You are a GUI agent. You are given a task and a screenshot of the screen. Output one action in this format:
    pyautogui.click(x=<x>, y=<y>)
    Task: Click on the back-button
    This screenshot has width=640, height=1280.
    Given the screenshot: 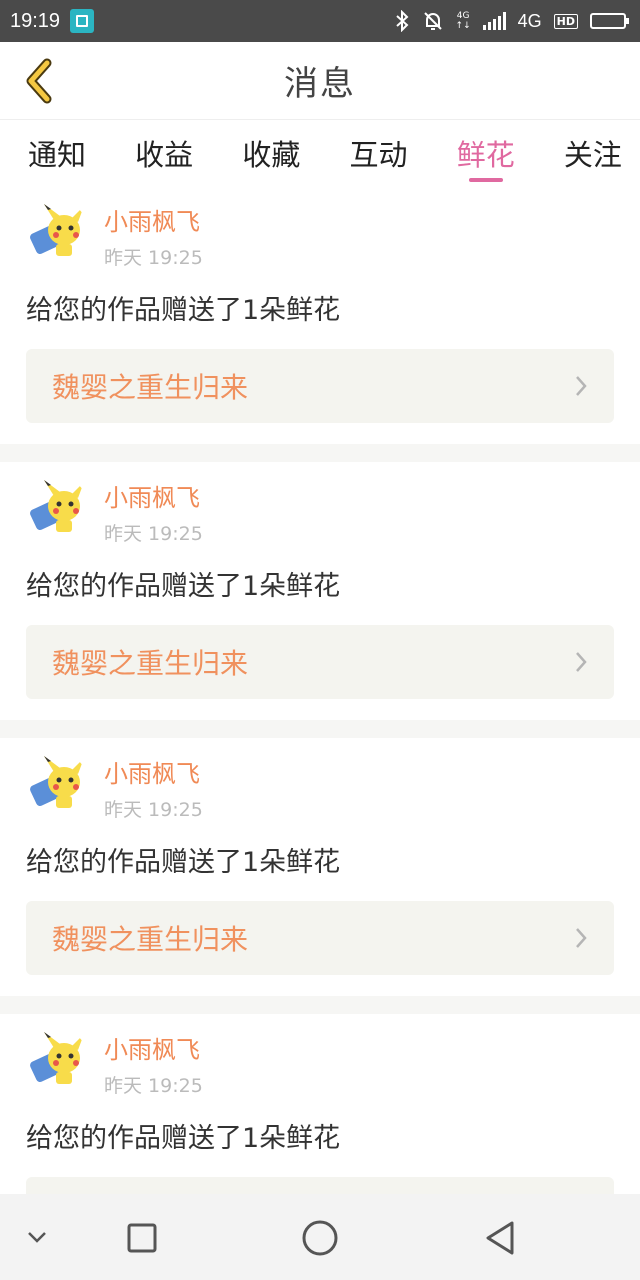 What is the action you would take?
    pyautogui.click(x=39, y=81)
    